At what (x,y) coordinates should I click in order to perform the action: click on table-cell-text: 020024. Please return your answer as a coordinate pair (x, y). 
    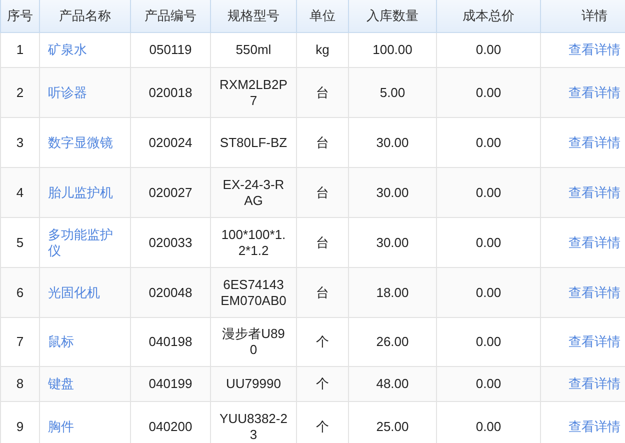
    Looking at the image, I should click on (170, 142).